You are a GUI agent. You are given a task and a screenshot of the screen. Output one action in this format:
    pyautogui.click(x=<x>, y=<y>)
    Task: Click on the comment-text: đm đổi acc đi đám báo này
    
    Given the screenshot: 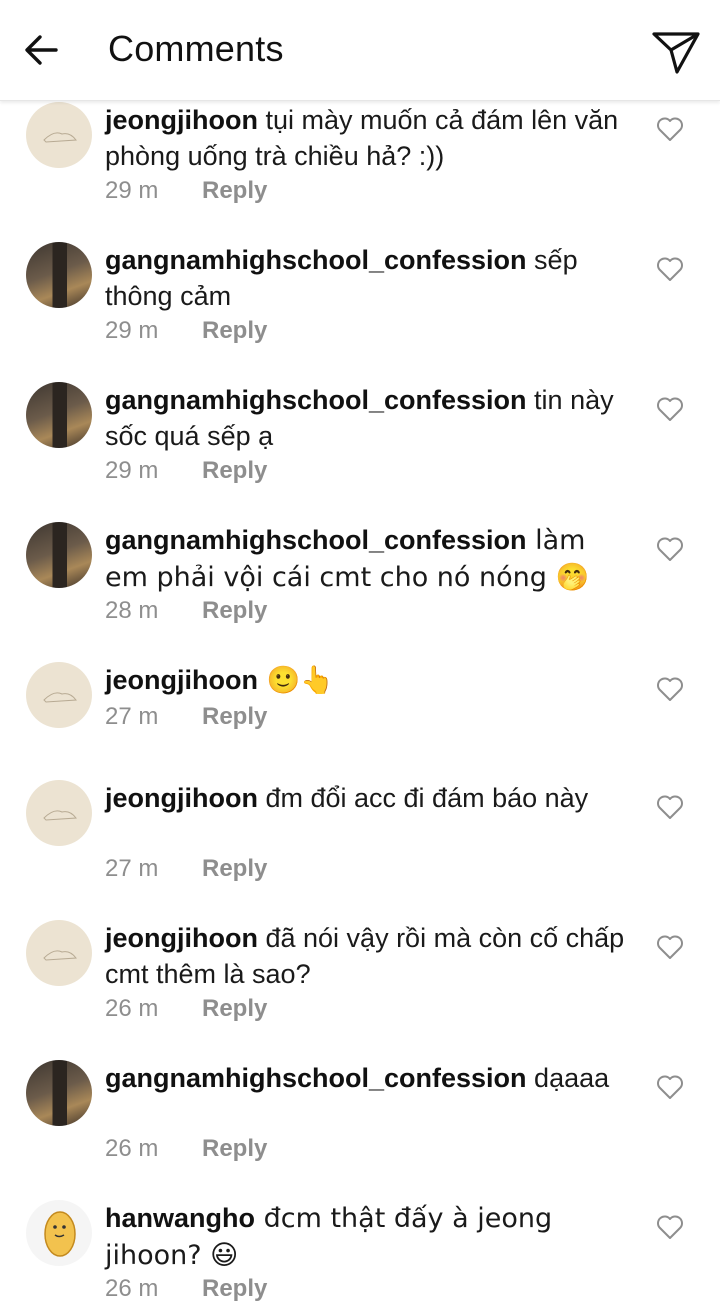 What is the action you would take?
    pyautogui.click(x=423, y=798)
    